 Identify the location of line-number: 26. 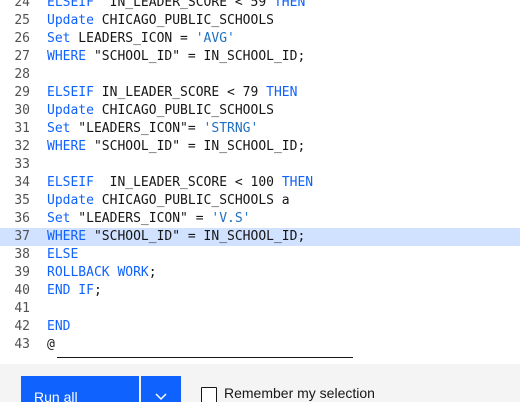
(22, 38).